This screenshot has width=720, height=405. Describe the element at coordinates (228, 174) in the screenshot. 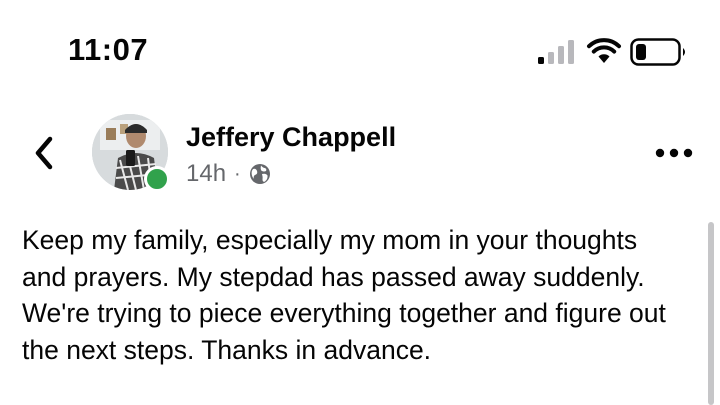

I see `post-meta: 14h ·` at that location.